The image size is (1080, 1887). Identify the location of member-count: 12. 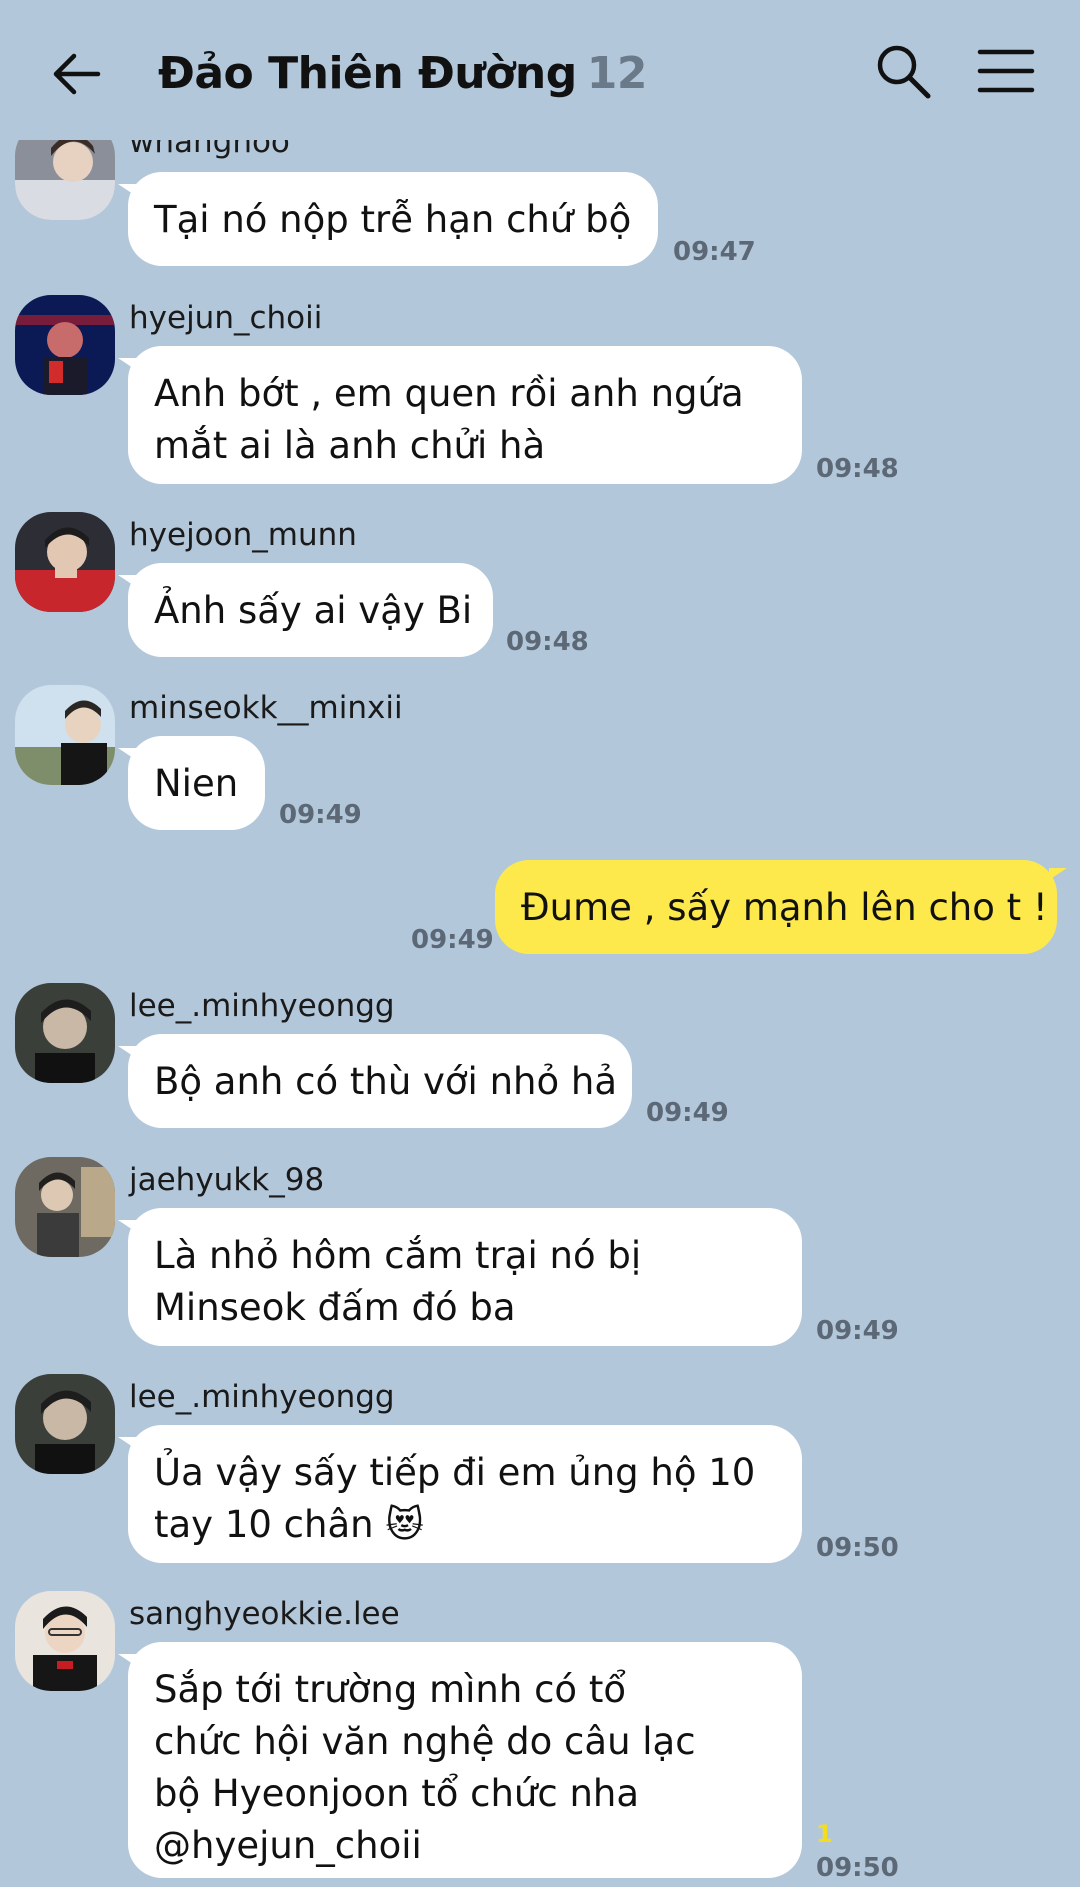
(617, 73).